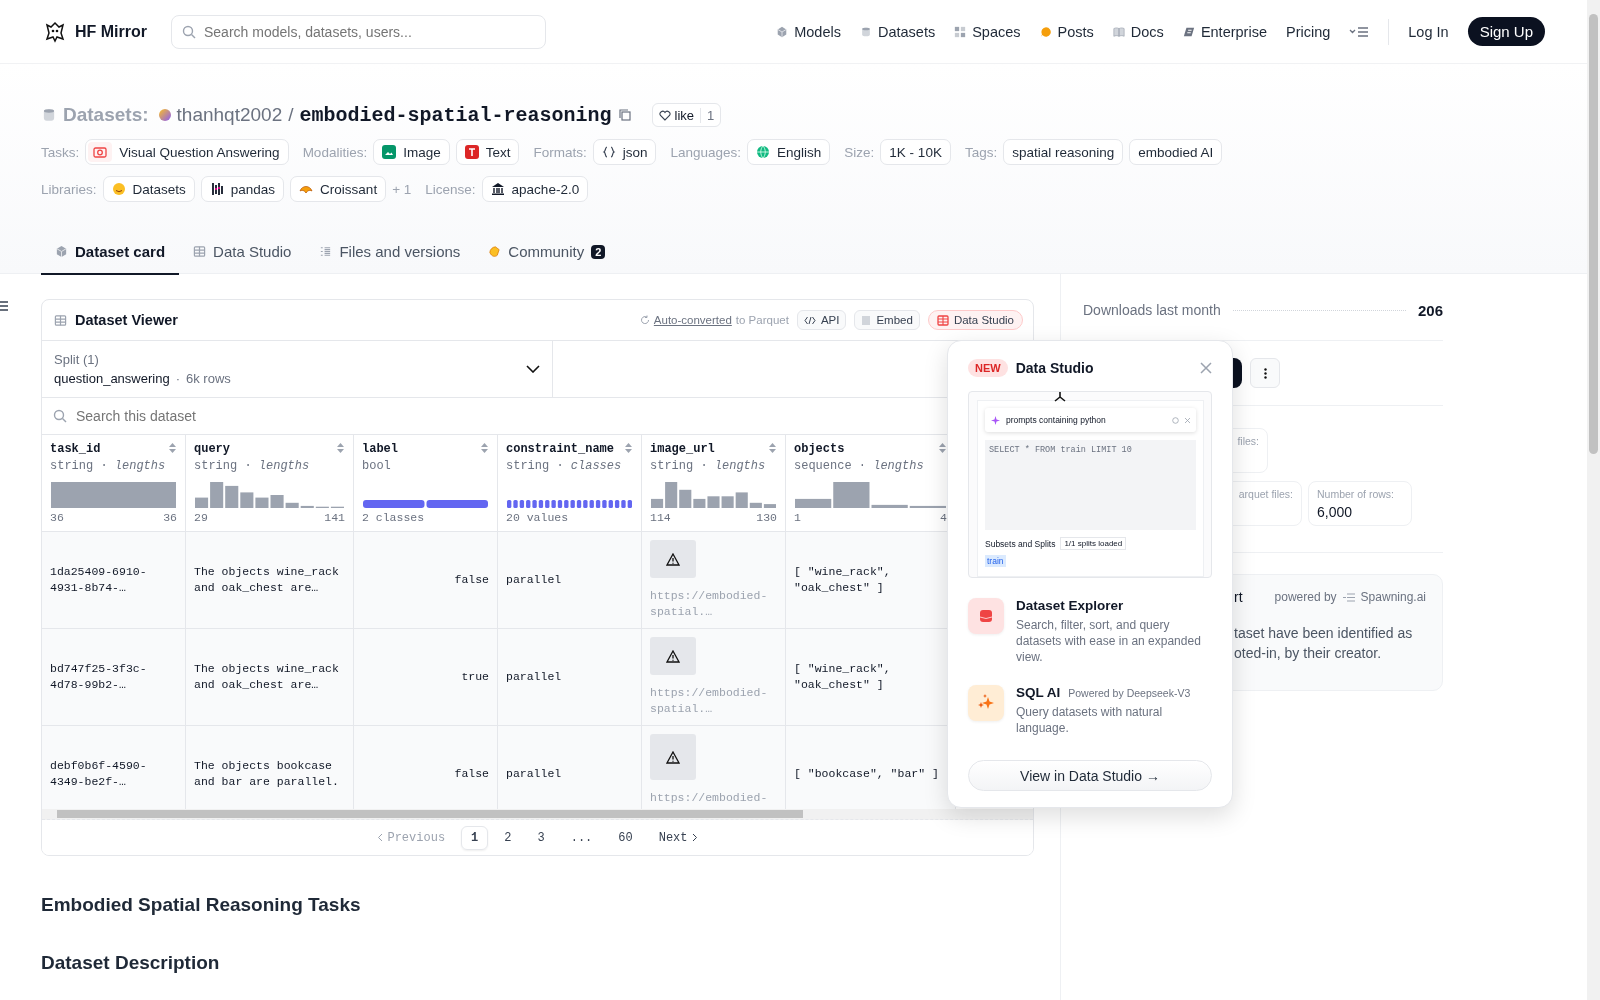 The width and height of the screenshot is (1600, 1000). I want to click on more-button, so click(1265, 373).